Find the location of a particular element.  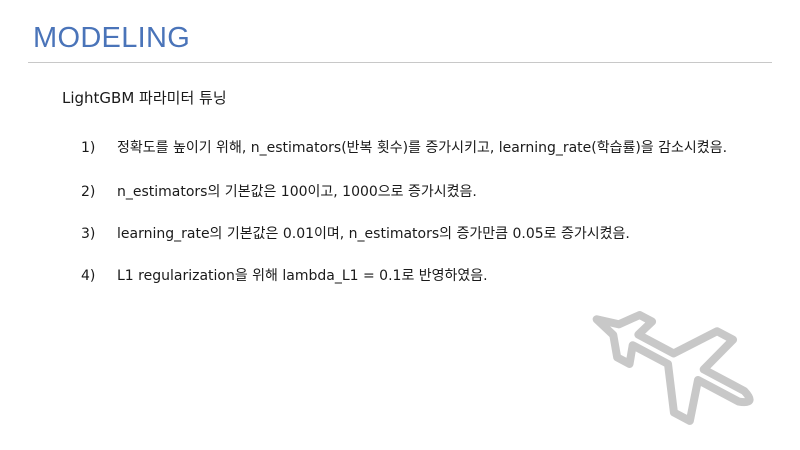

slide-subtitle: LightGBM 파라미터 튜닝 is located at coordinates (144, 98).